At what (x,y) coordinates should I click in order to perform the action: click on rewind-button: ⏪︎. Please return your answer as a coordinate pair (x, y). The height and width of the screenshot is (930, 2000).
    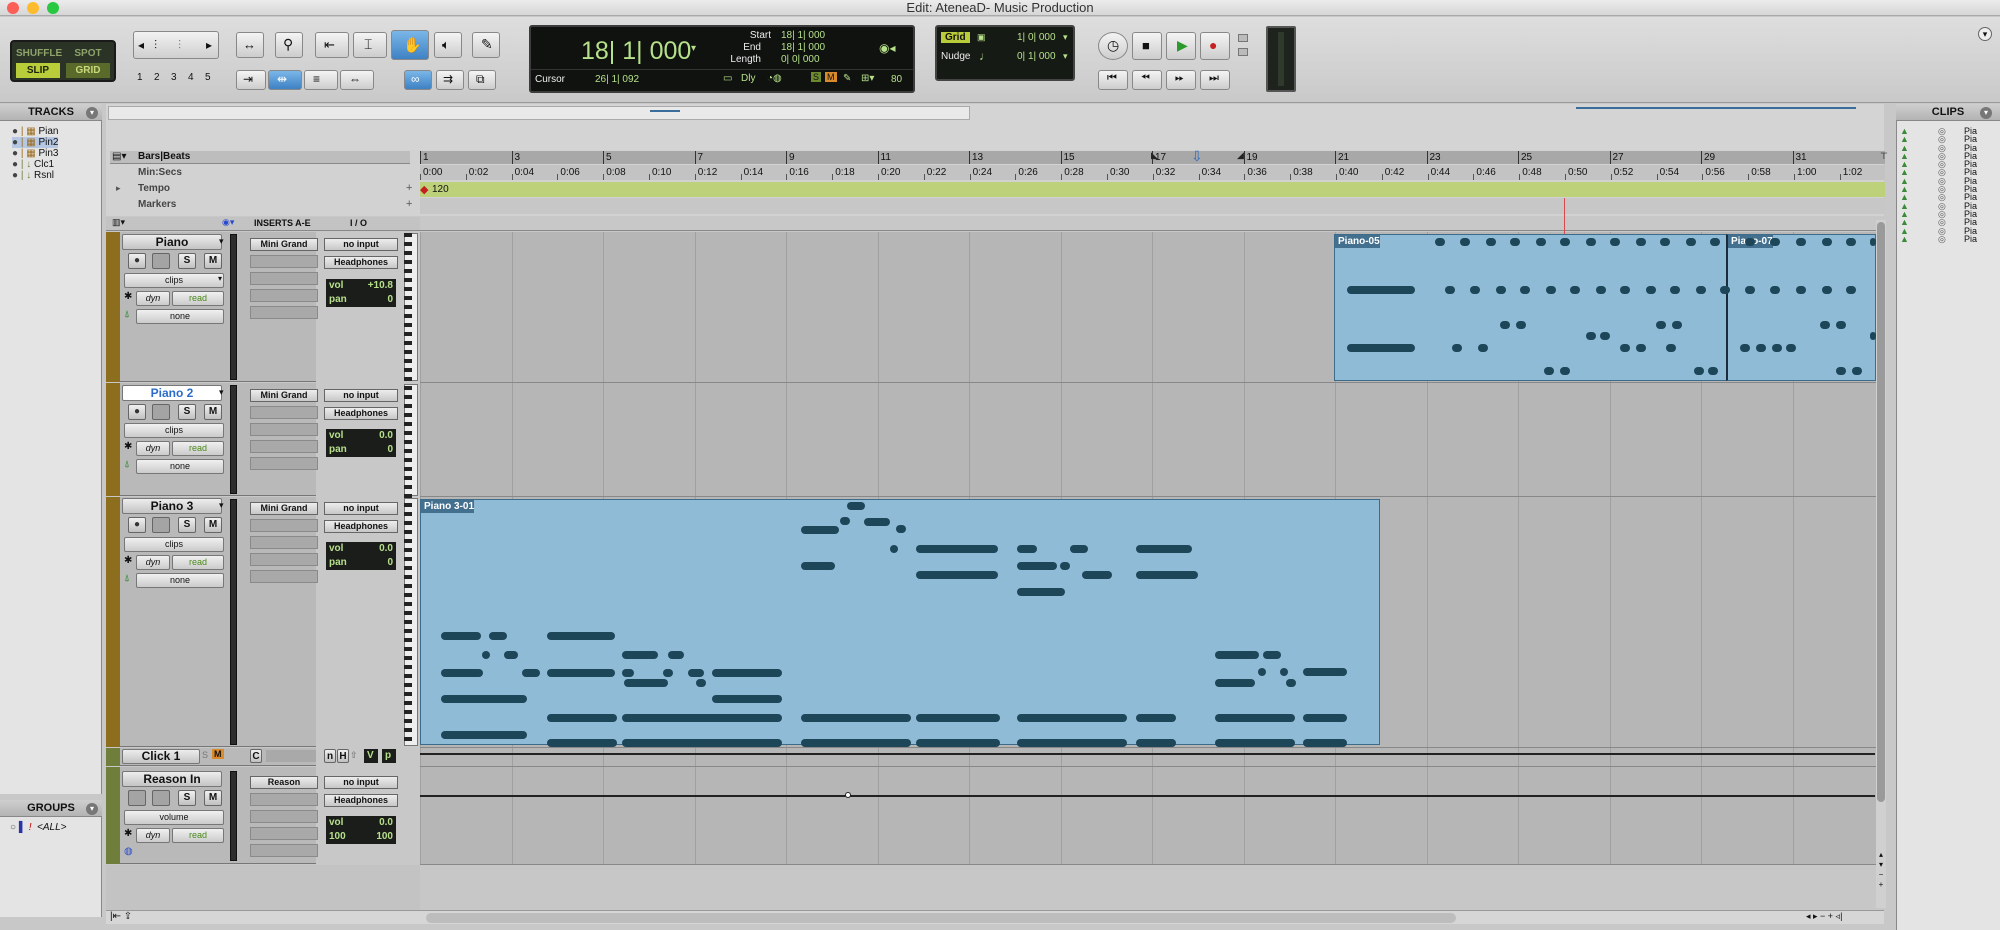
    Looking at the image, I should click on (1147, 80).